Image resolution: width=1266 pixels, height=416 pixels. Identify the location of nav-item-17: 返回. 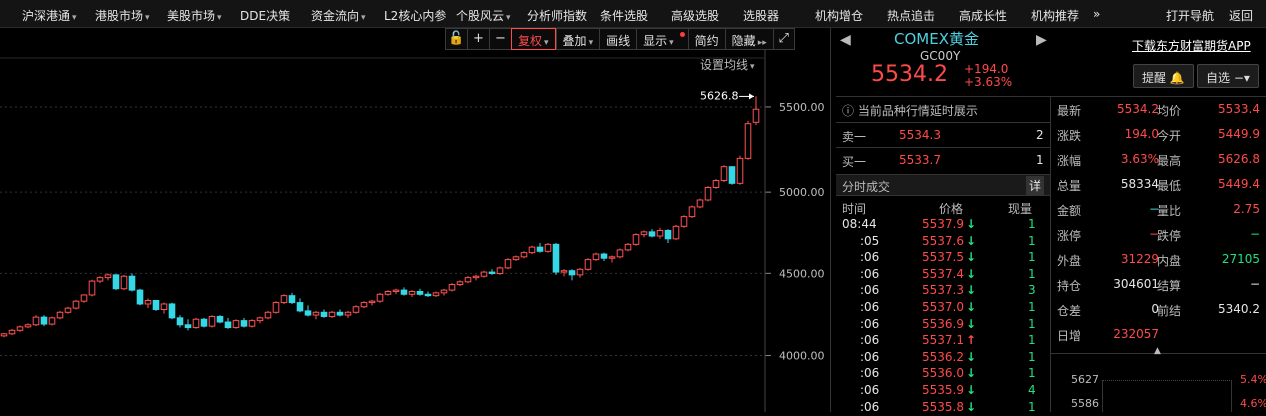
(1241, 15).